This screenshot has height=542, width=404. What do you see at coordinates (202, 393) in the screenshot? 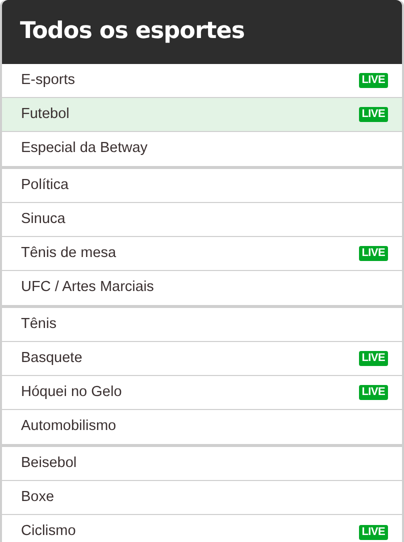
I see `sport-item: Hóquei no Gelo LIVE` at bounding box center [202, 393].